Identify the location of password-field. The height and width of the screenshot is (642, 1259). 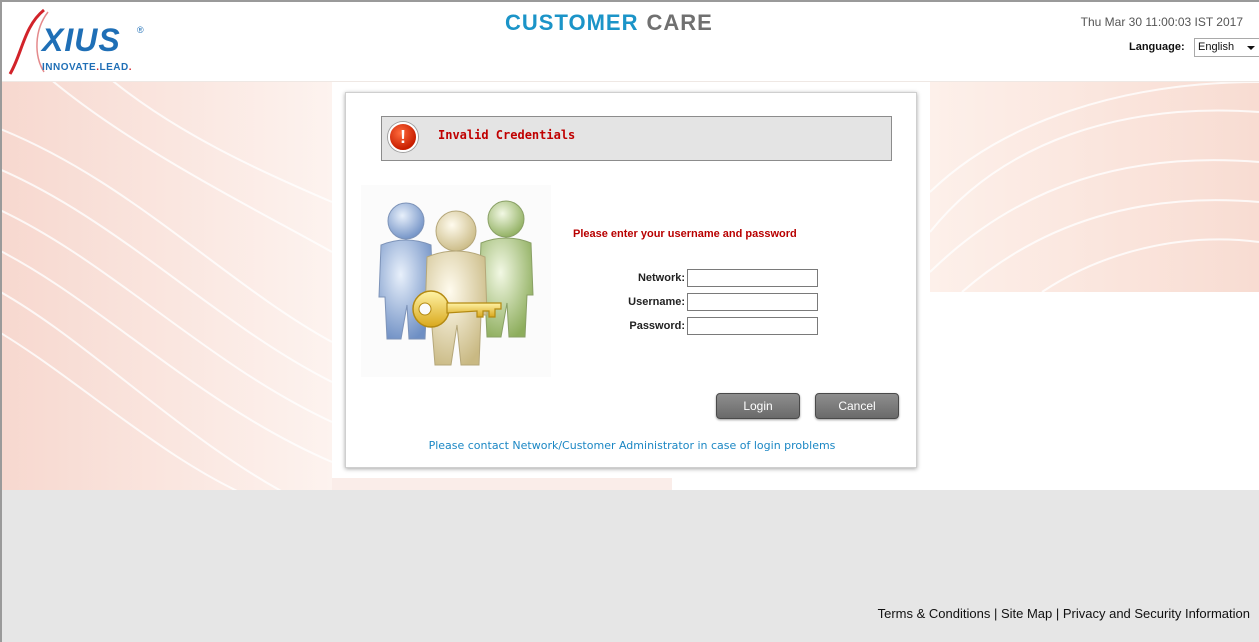
(752, 326).